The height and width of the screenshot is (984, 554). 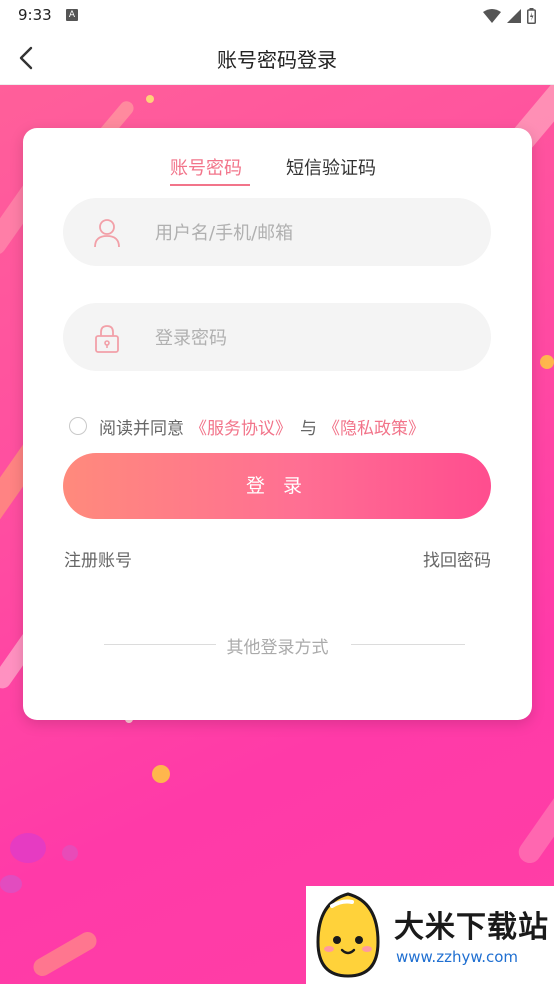 I want to click on agreement-checkbox, so click(x=78, y=426).